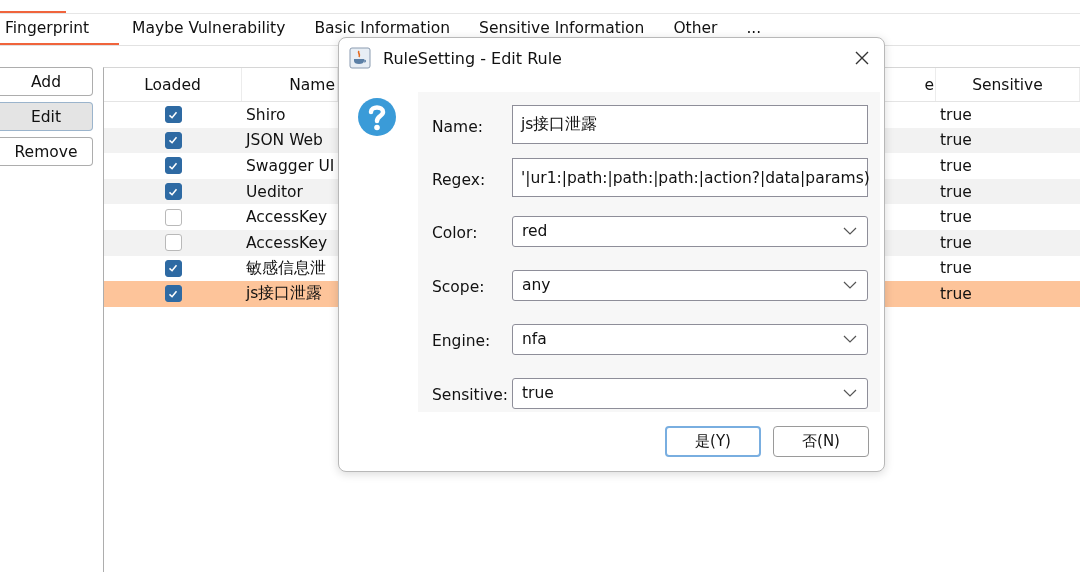  I want to click on table-cell: JSON Web, so click(284, 140).